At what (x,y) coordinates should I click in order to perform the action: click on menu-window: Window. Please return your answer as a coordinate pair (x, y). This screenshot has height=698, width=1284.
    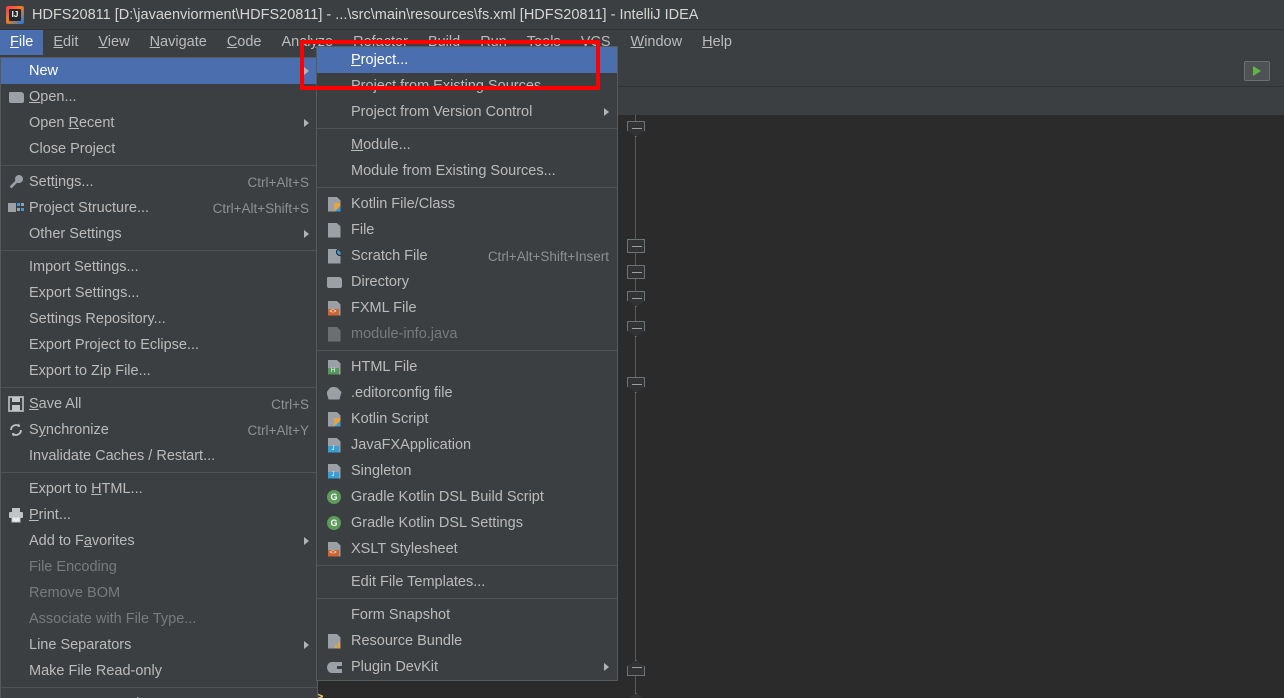
    Looking at the image, I should click on (657, 42).